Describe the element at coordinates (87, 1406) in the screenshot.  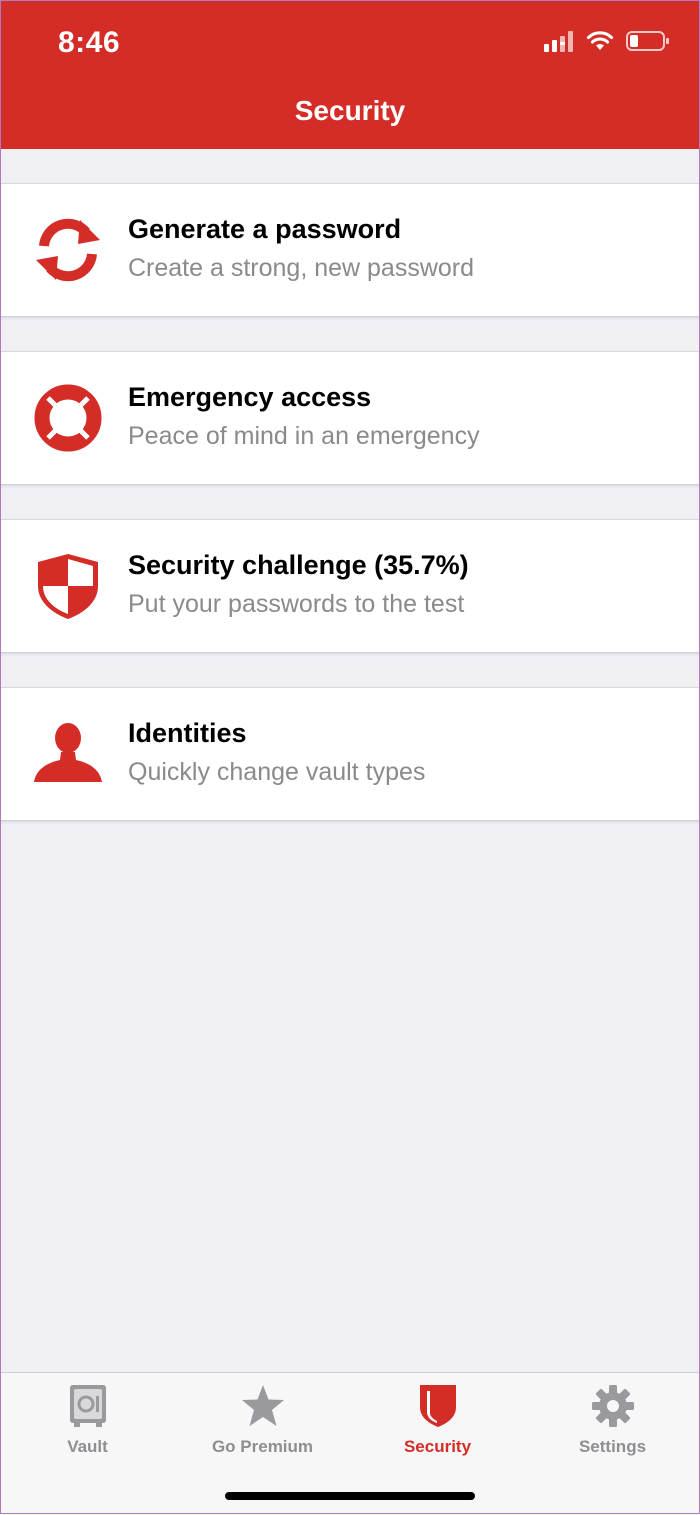
I see `vault-icon` at that location.